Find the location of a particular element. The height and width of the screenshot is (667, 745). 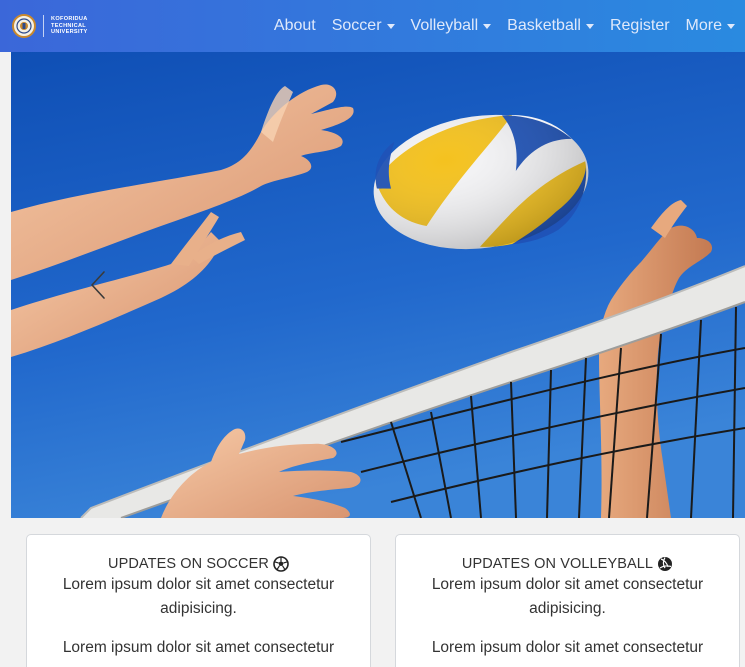

nav-more-dropdown: More is located at coordinates (708, 26).